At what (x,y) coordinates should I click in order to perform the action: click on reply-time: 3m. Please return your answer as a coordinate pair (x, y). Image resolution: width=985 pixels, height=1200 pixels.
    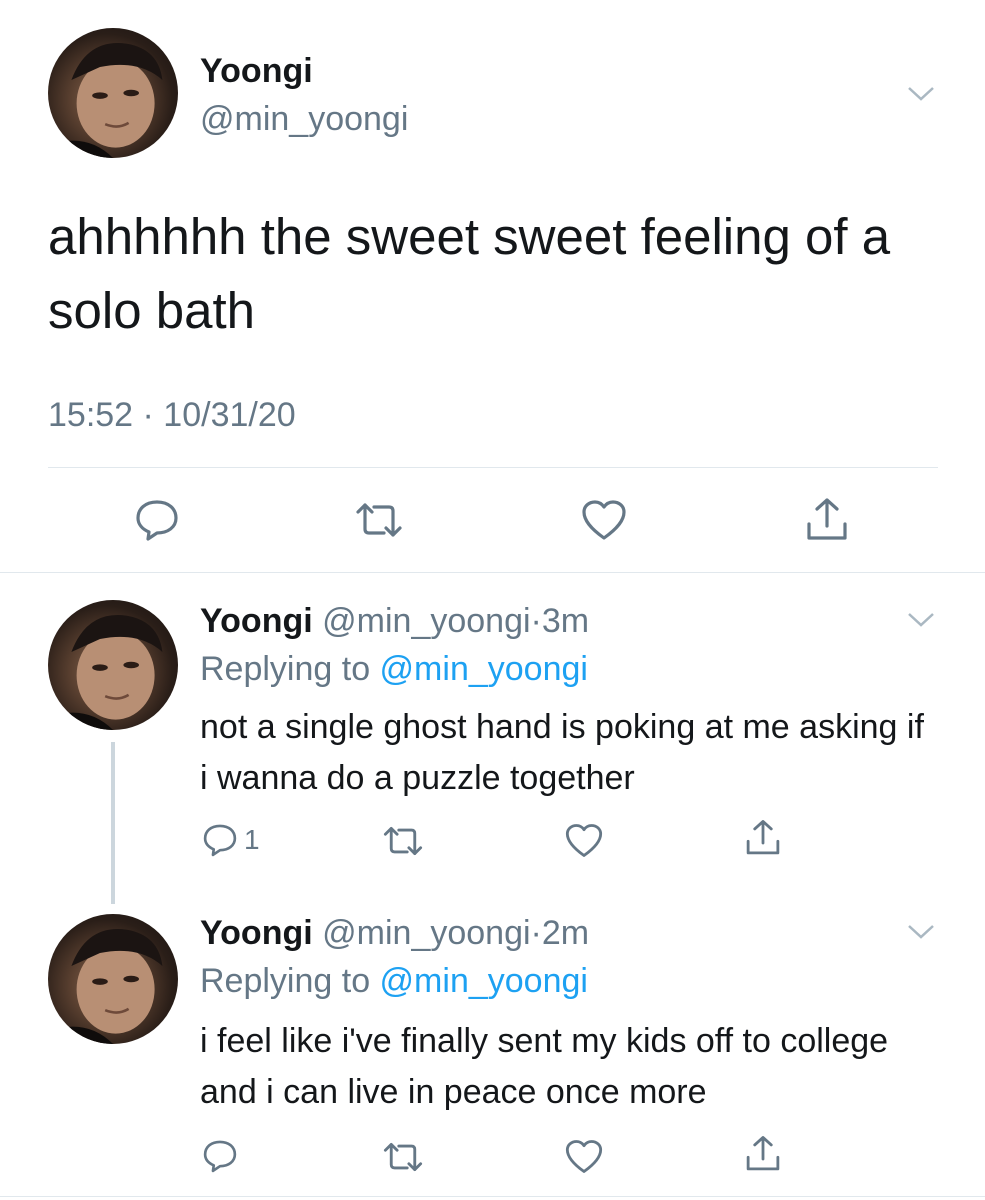
    Looking at the image, I should click on (565, 621).